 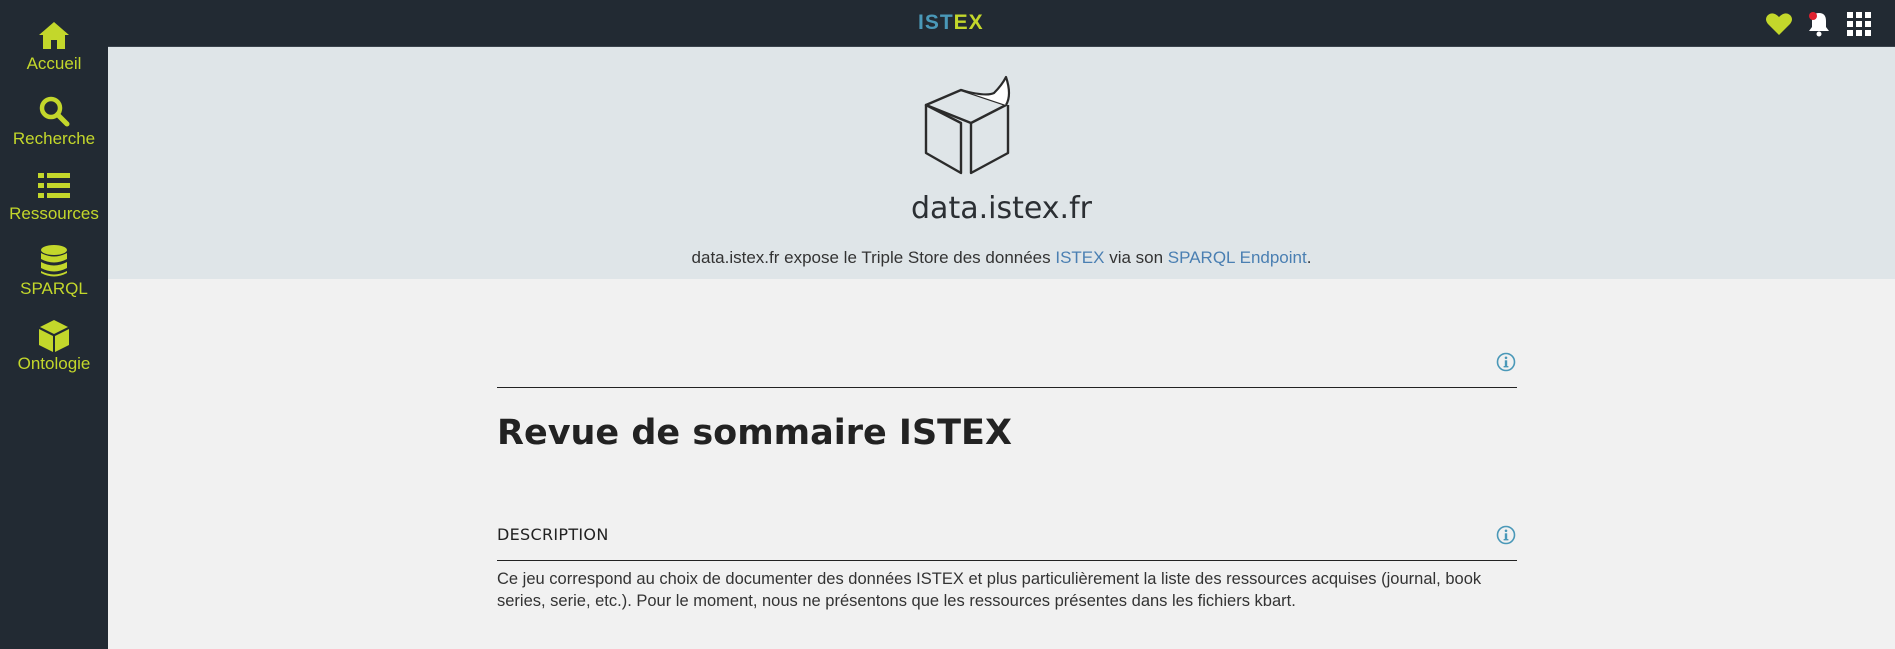 What do you see at coordinates (54, 336) in the screenshot?
I see `cube-icon` at bounding box center [54, 336].